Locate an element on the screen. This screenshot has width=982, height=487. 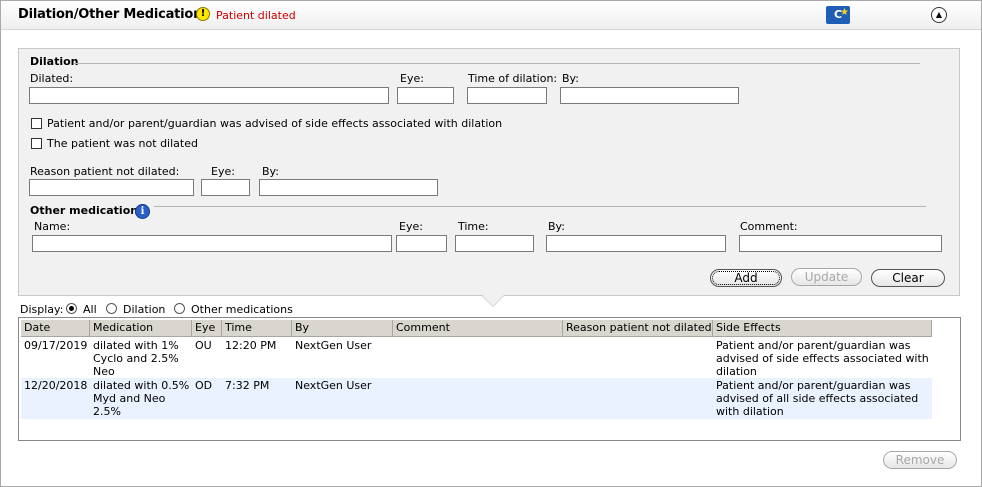
other-medications-section-label: Other medications is located at coordinates (87, 210).